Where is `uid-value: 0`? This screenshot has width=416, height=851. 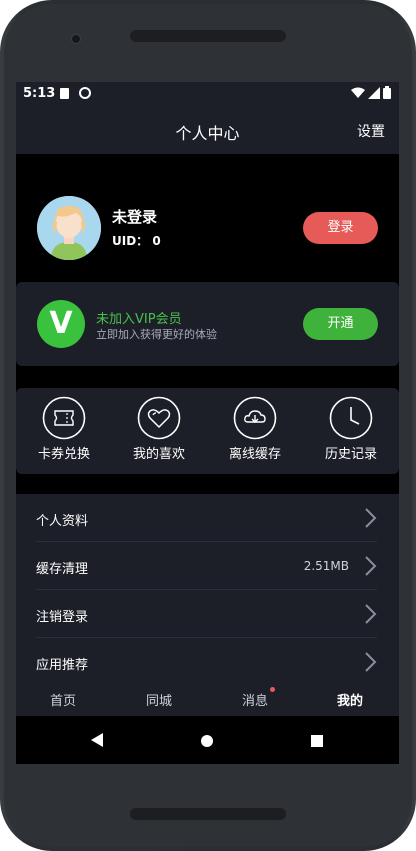 uid-value: 0 is located at coordinates (156, 241).